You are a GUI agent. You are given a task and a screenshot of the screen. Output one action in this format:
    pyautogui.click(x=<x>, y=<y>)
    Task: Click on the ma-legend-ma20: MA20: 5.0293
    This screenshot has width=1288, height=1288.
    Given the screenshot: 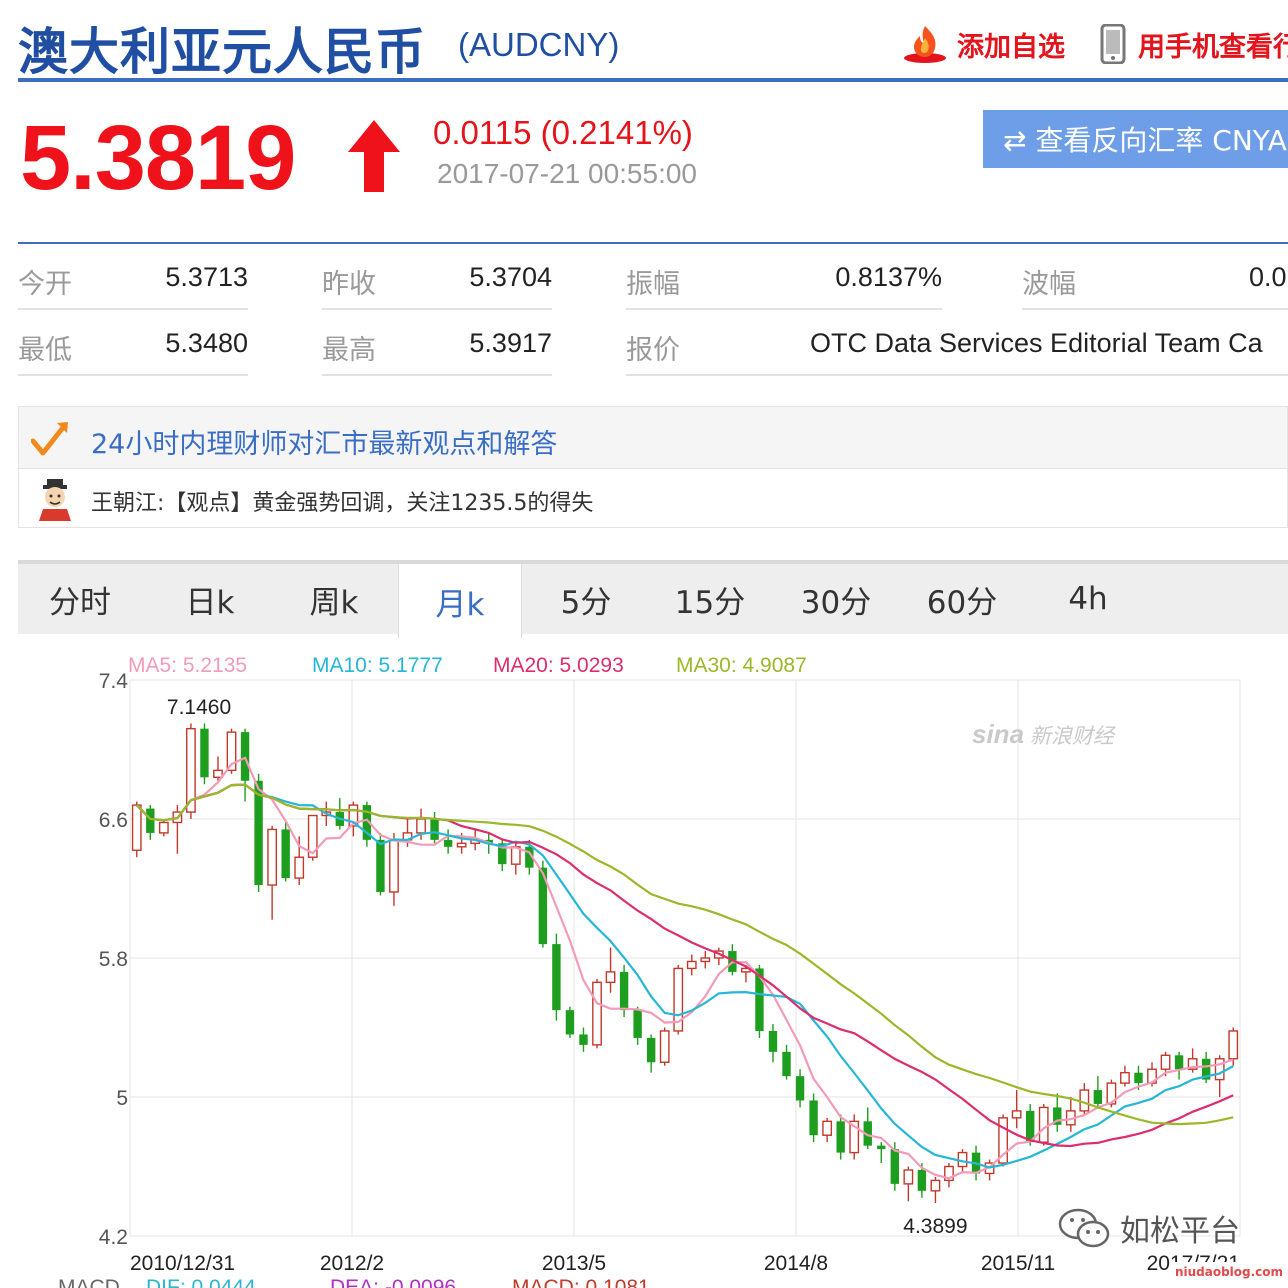 What is the action you would take?
    pyautogui.click(x=558, y=665)
    